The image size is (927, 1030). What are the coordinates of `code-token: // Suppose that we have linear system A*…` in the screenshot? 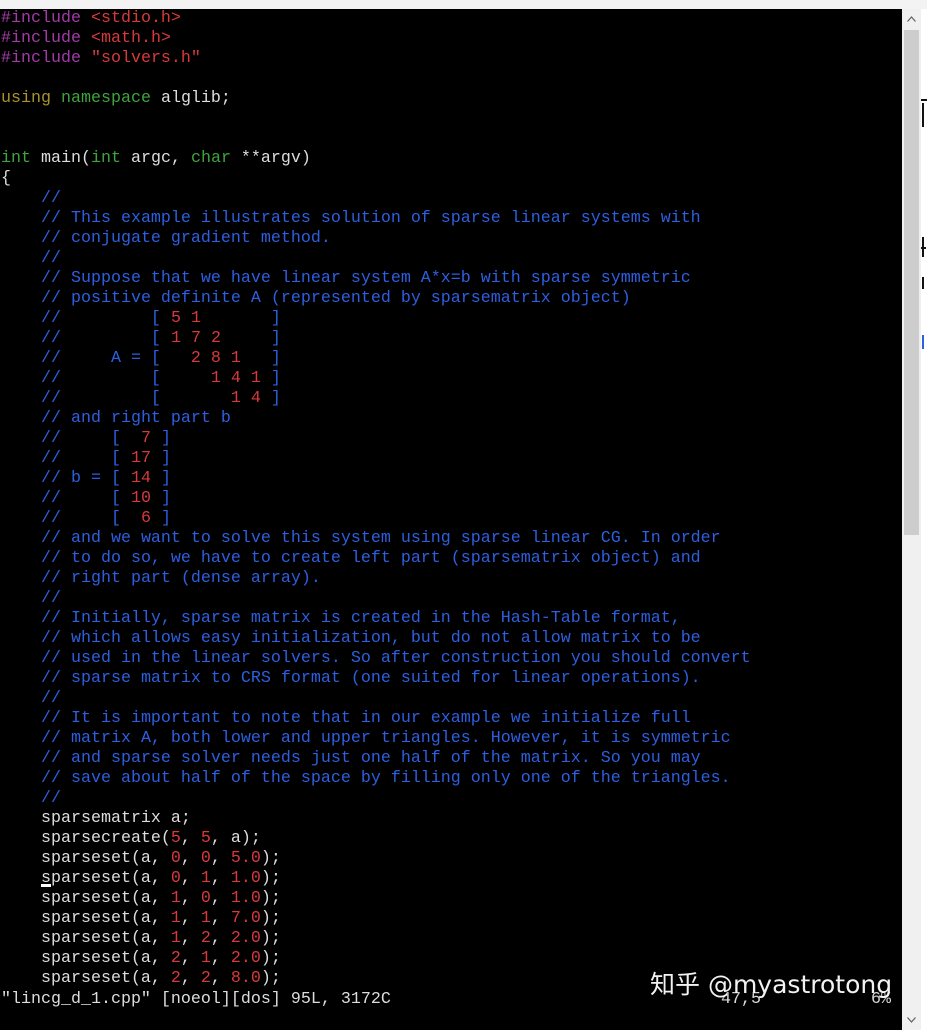 It's located at (365, 278).